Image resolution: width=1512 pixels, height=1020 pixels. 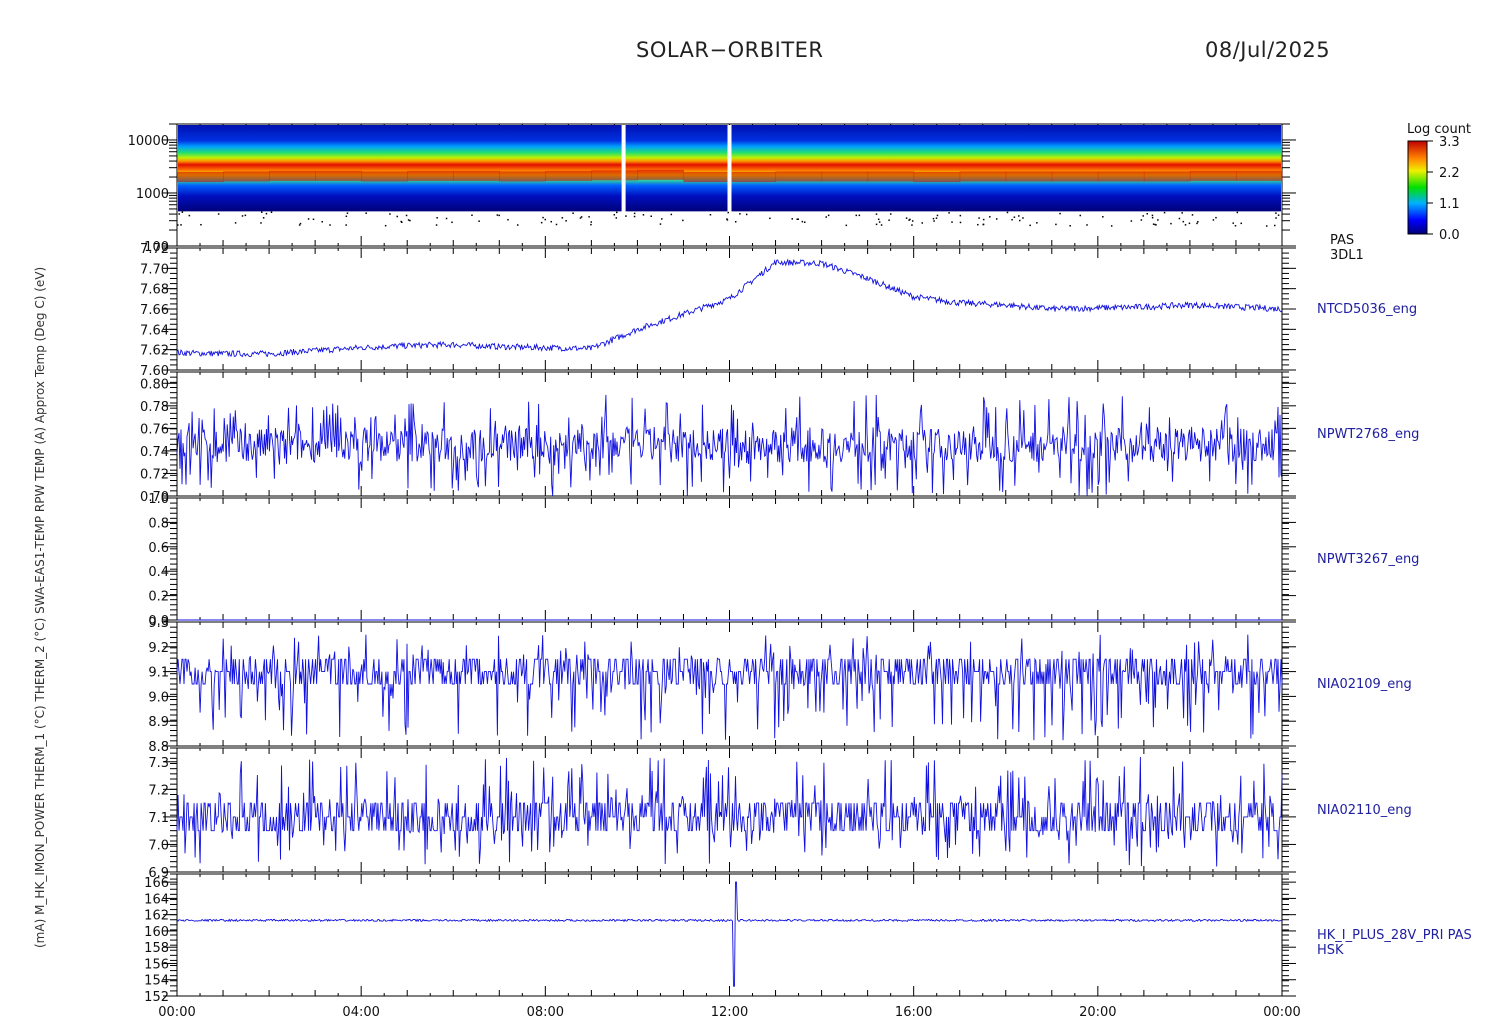 I want to click on y-tick-label: 7.66, so click(x=154, y=310).